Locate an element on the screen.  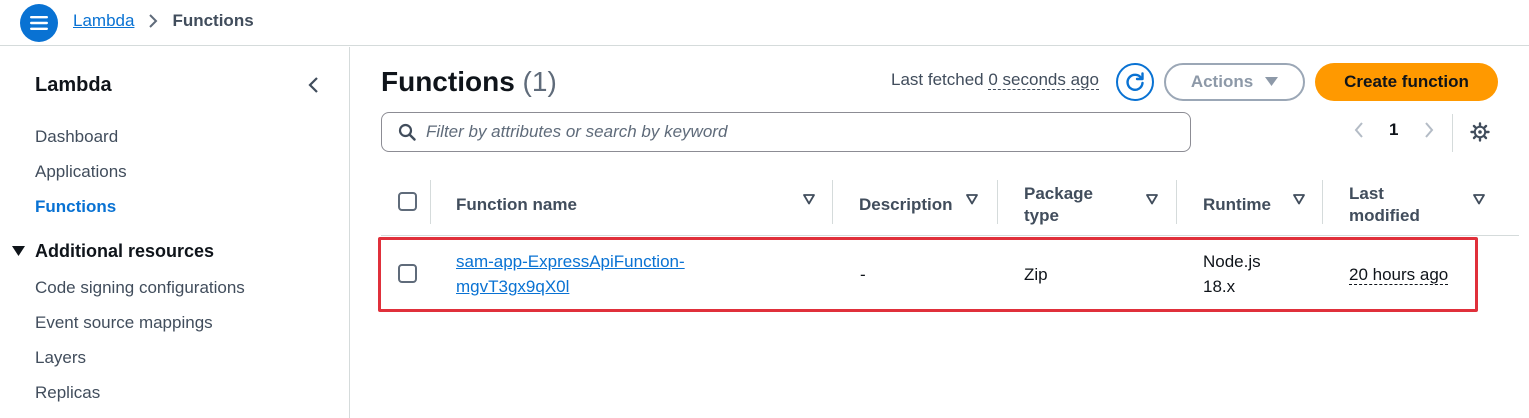
breadcrumb-lambda-link: Lambda is located at coordinates (103, 21).